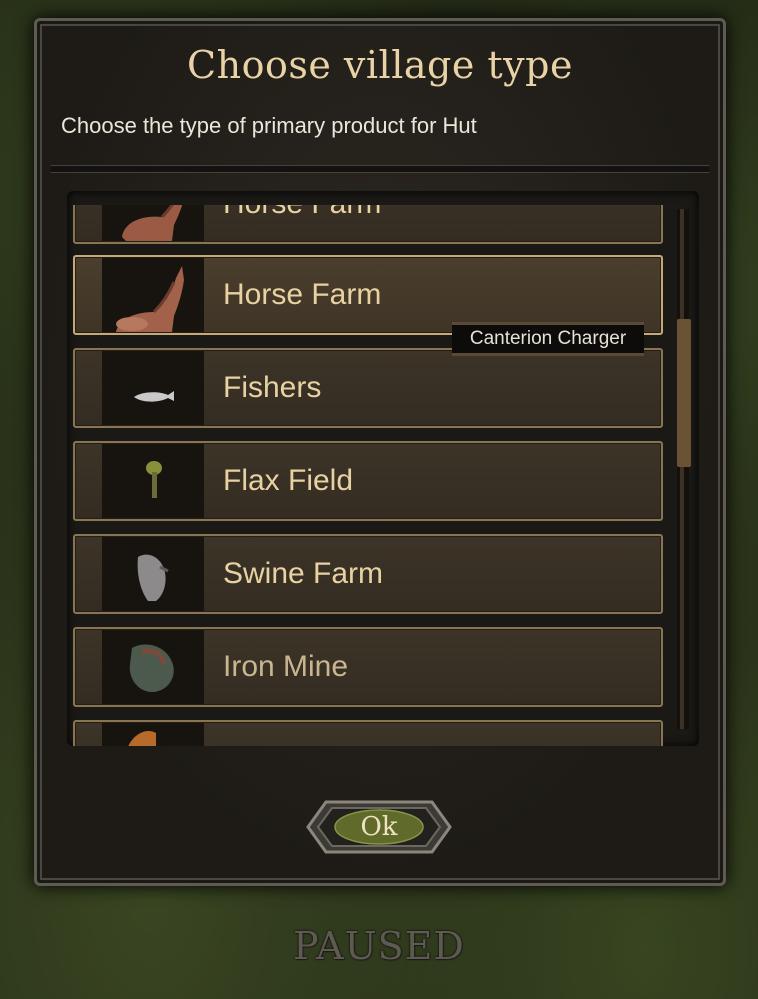 The image size is (758, 999). I want to click on list-item-swine-farm: Swine Farm, so click(368, 574).